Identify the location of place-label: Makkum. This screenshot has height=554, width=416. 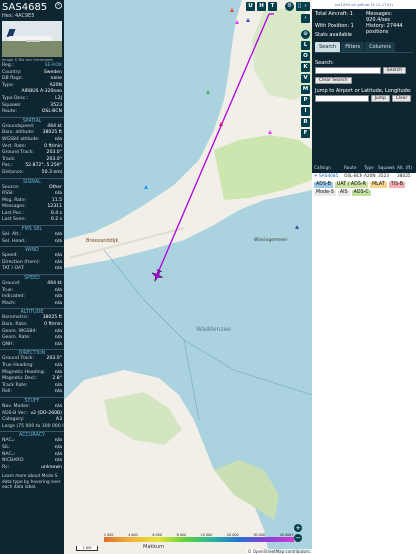
(154, 547).